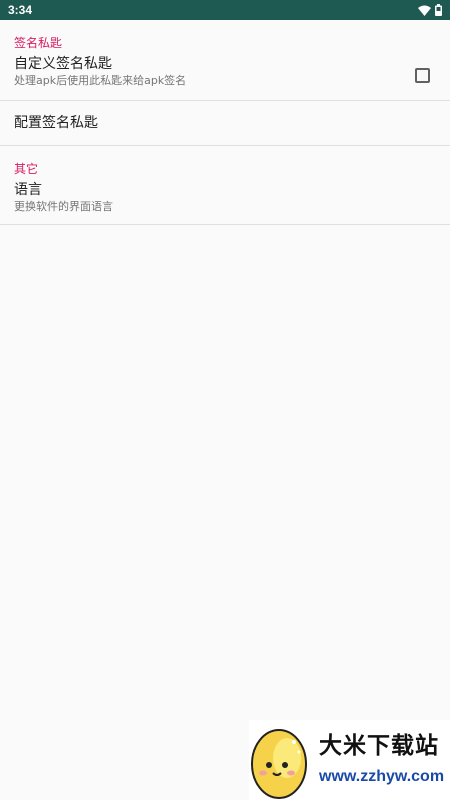  I want to click on status-bar: 3:34, so click(225, 10).